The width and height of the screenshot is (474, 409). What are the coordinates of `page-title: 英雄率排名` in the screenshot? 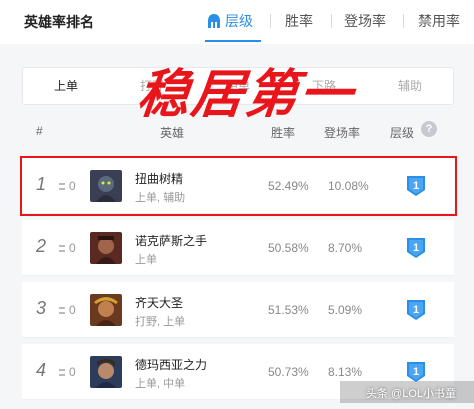 It's located at (59, 22).